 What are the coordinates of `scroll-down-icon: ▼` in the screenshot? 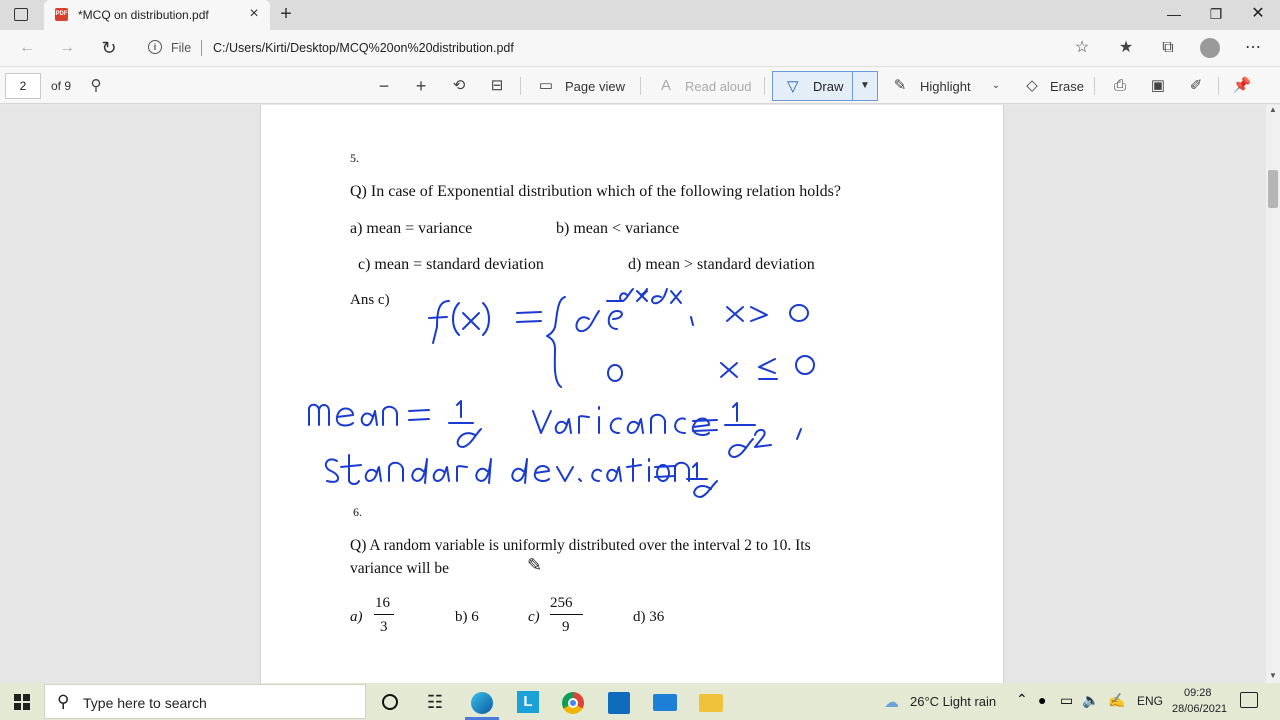 It's located at (1273, 675).